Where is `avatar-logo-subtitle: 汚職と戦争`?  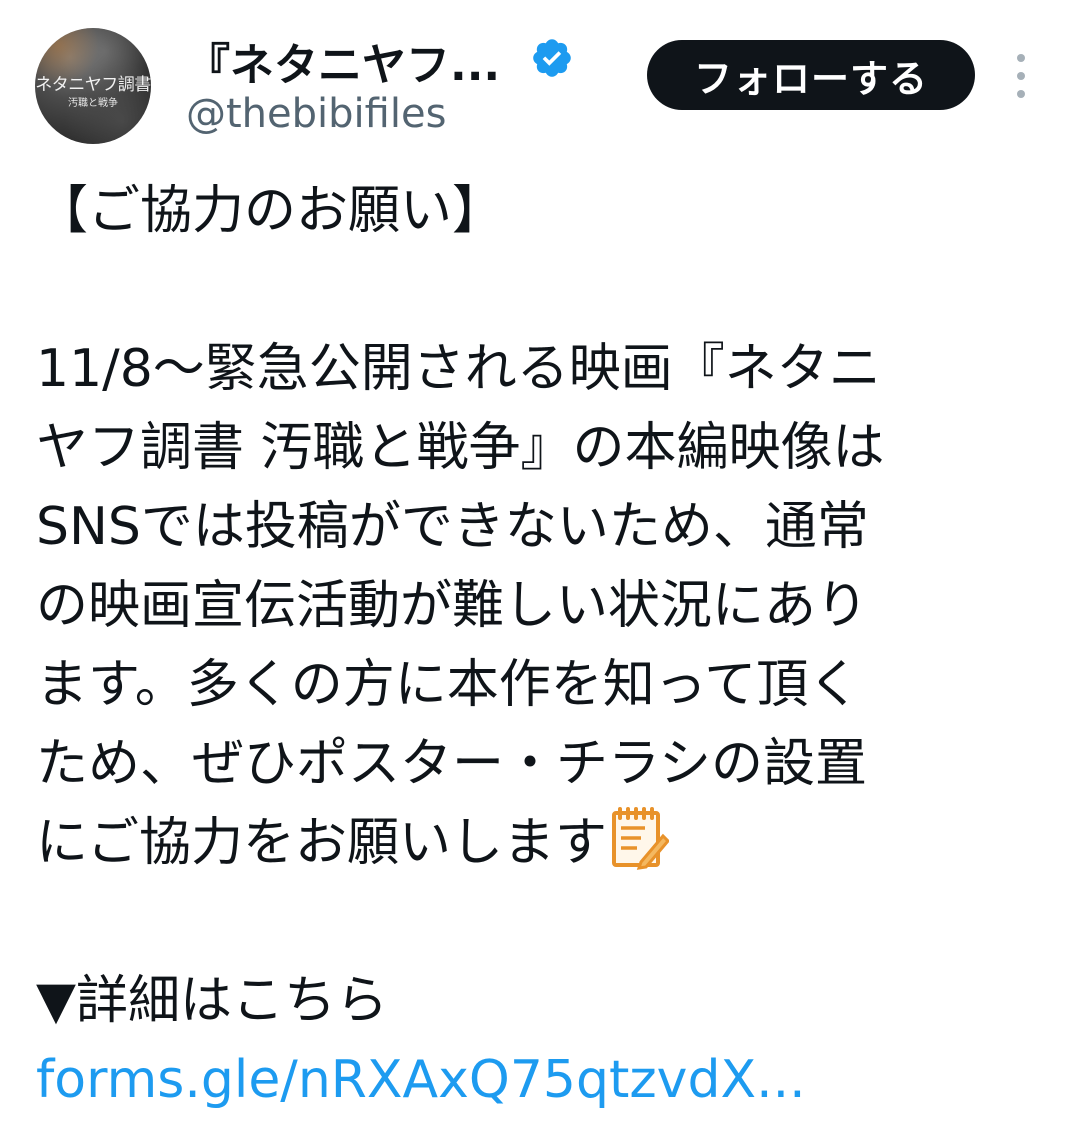
avatar-logo-subtitle: 汚職と戦争 is located at coordinates (93, 103).